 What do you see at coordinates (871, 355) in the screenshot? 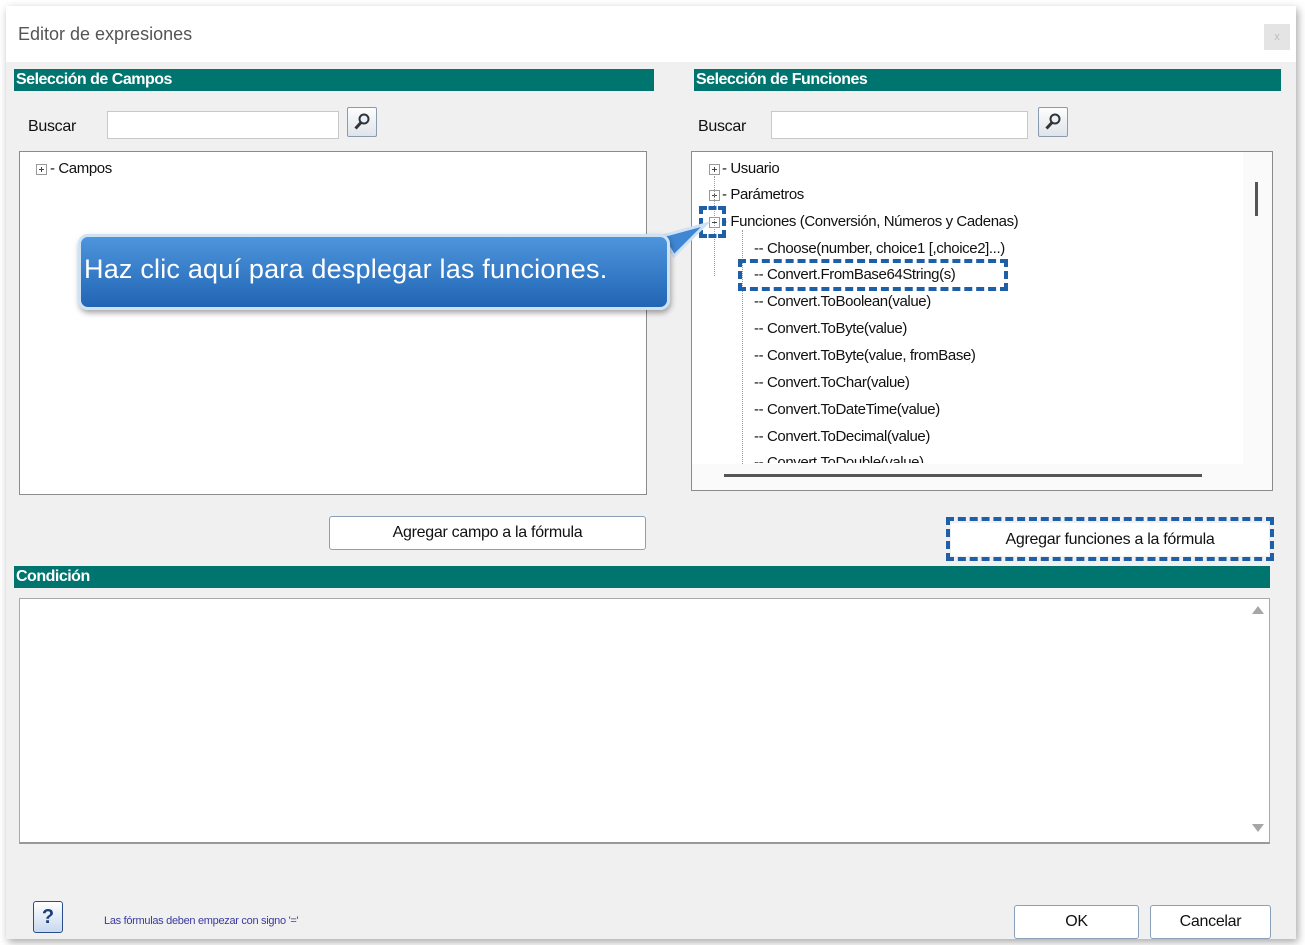
I see `tree-child-label: Convert.ToByte(value, fromBase)` at bounding box center [871, 355].